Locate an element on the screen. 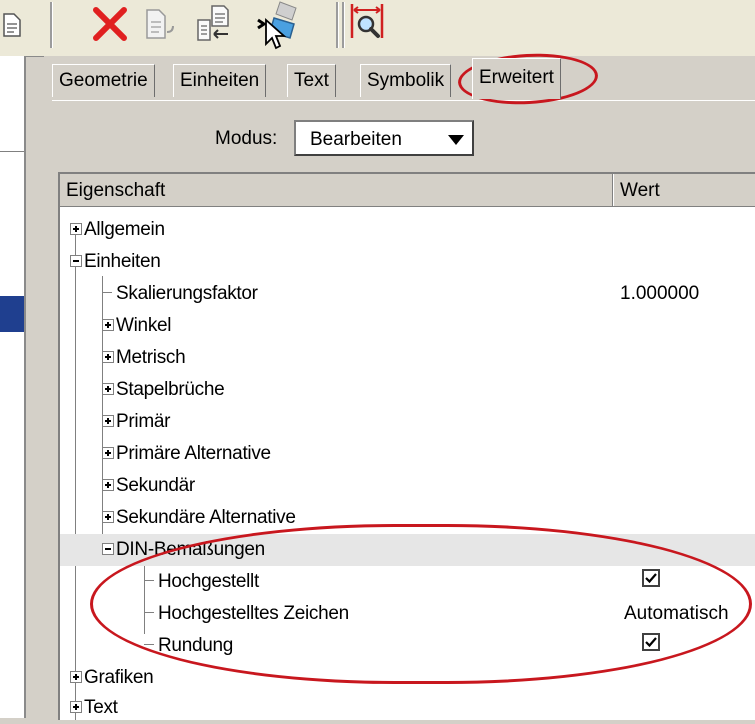  rundung-checkbox is located at coordinates (651, 642).